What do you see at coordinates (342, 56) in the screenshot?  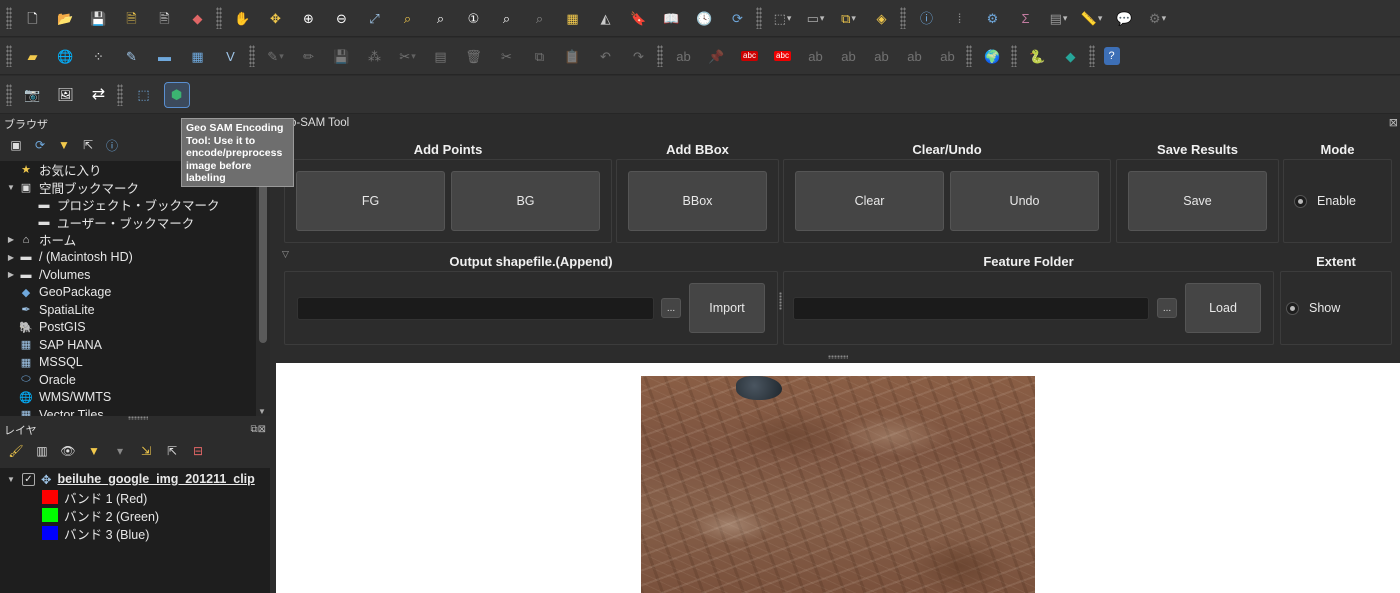 I see `save-edits-icon: 💾` at bounding box center [342, 56].